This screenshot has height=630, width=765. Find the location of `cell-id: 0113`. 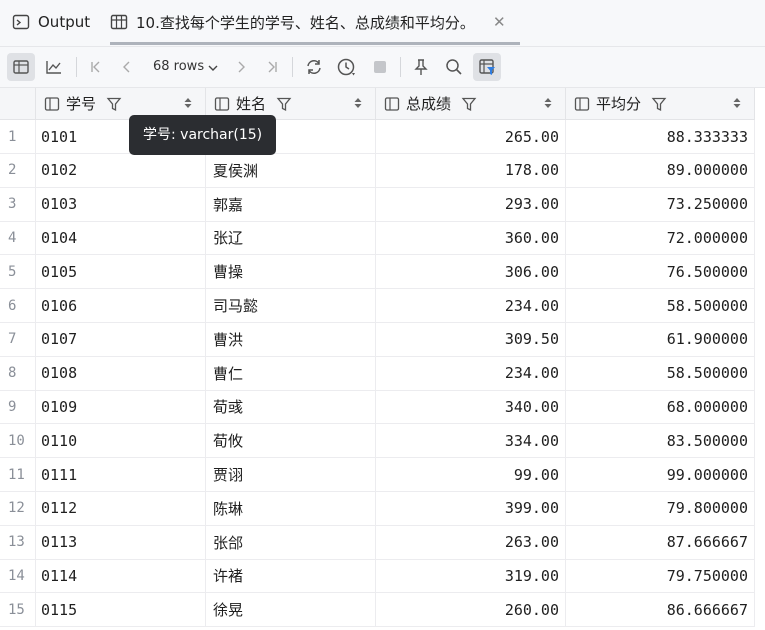

cell-id: 0113 is located at coordinates (121, 542).